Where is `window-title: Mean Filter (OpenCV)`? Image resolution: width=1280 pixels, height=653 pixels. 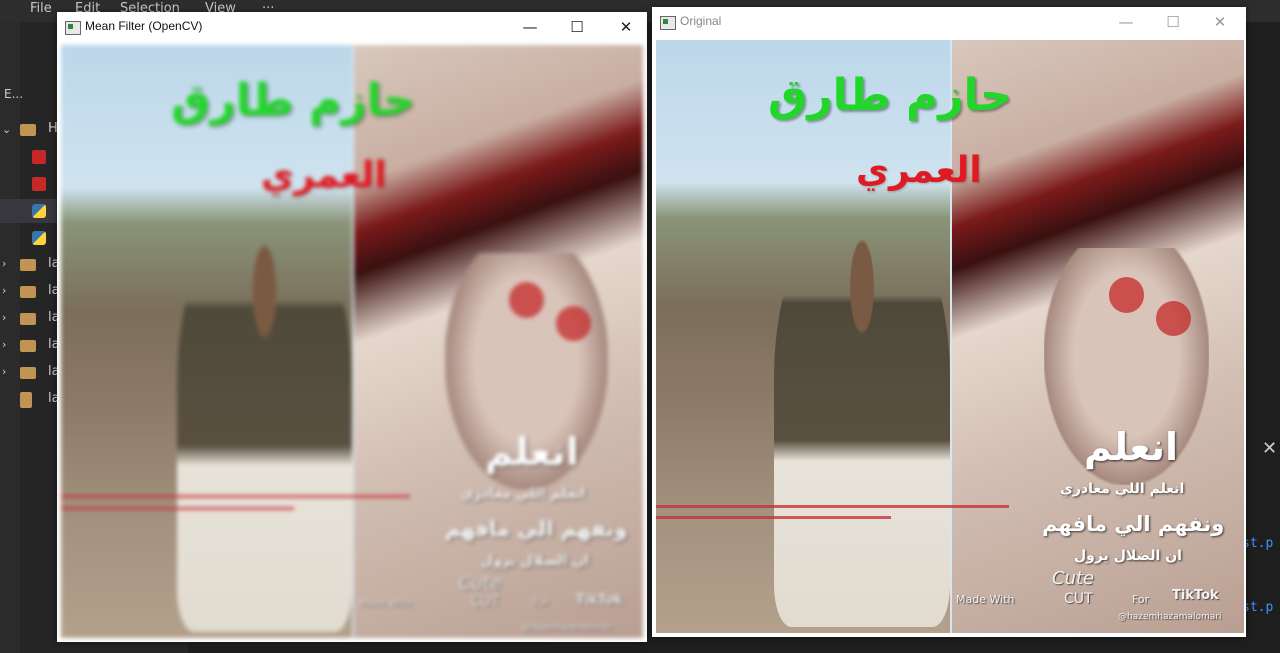 window-title: Mean Filter (OpenCV) is located at coordinates (144, 26).